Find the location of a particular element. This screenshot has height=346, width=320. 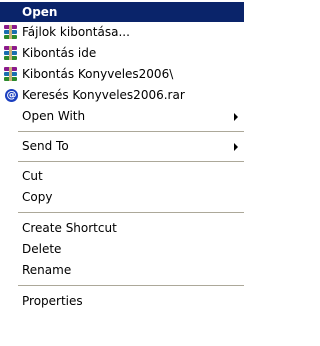

menu-item-delete: Delete is located at coordinates (122, 249).